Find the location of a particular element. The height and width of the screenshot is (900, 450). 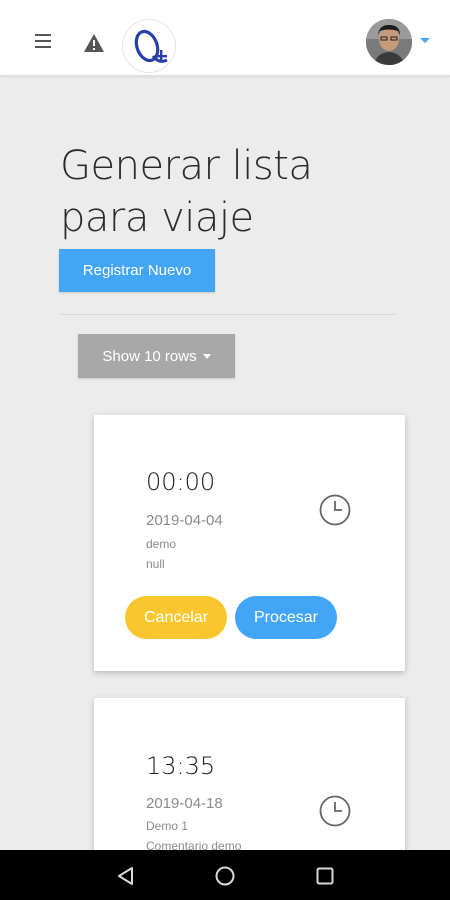

page-title: Generar lista para viaje is located at coordinates (186, 192).